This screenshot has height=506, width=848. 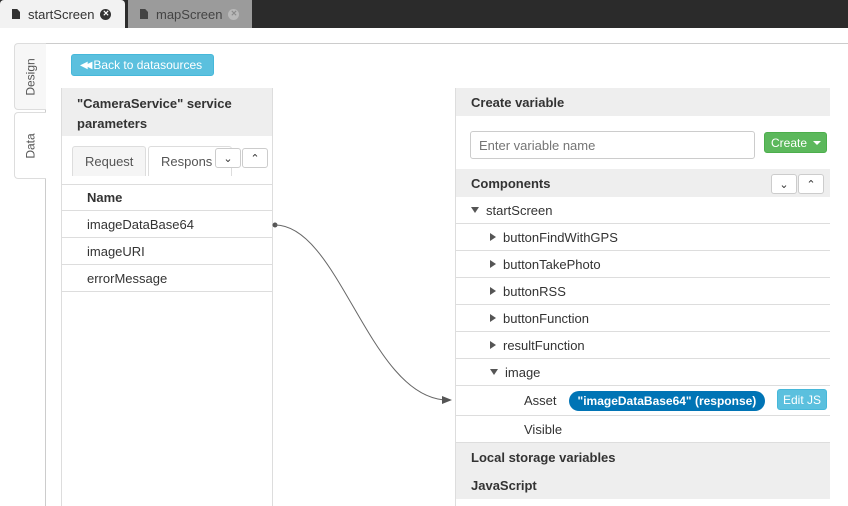 I want to click on tab-design-label: Design, so click(x=30, y=76).